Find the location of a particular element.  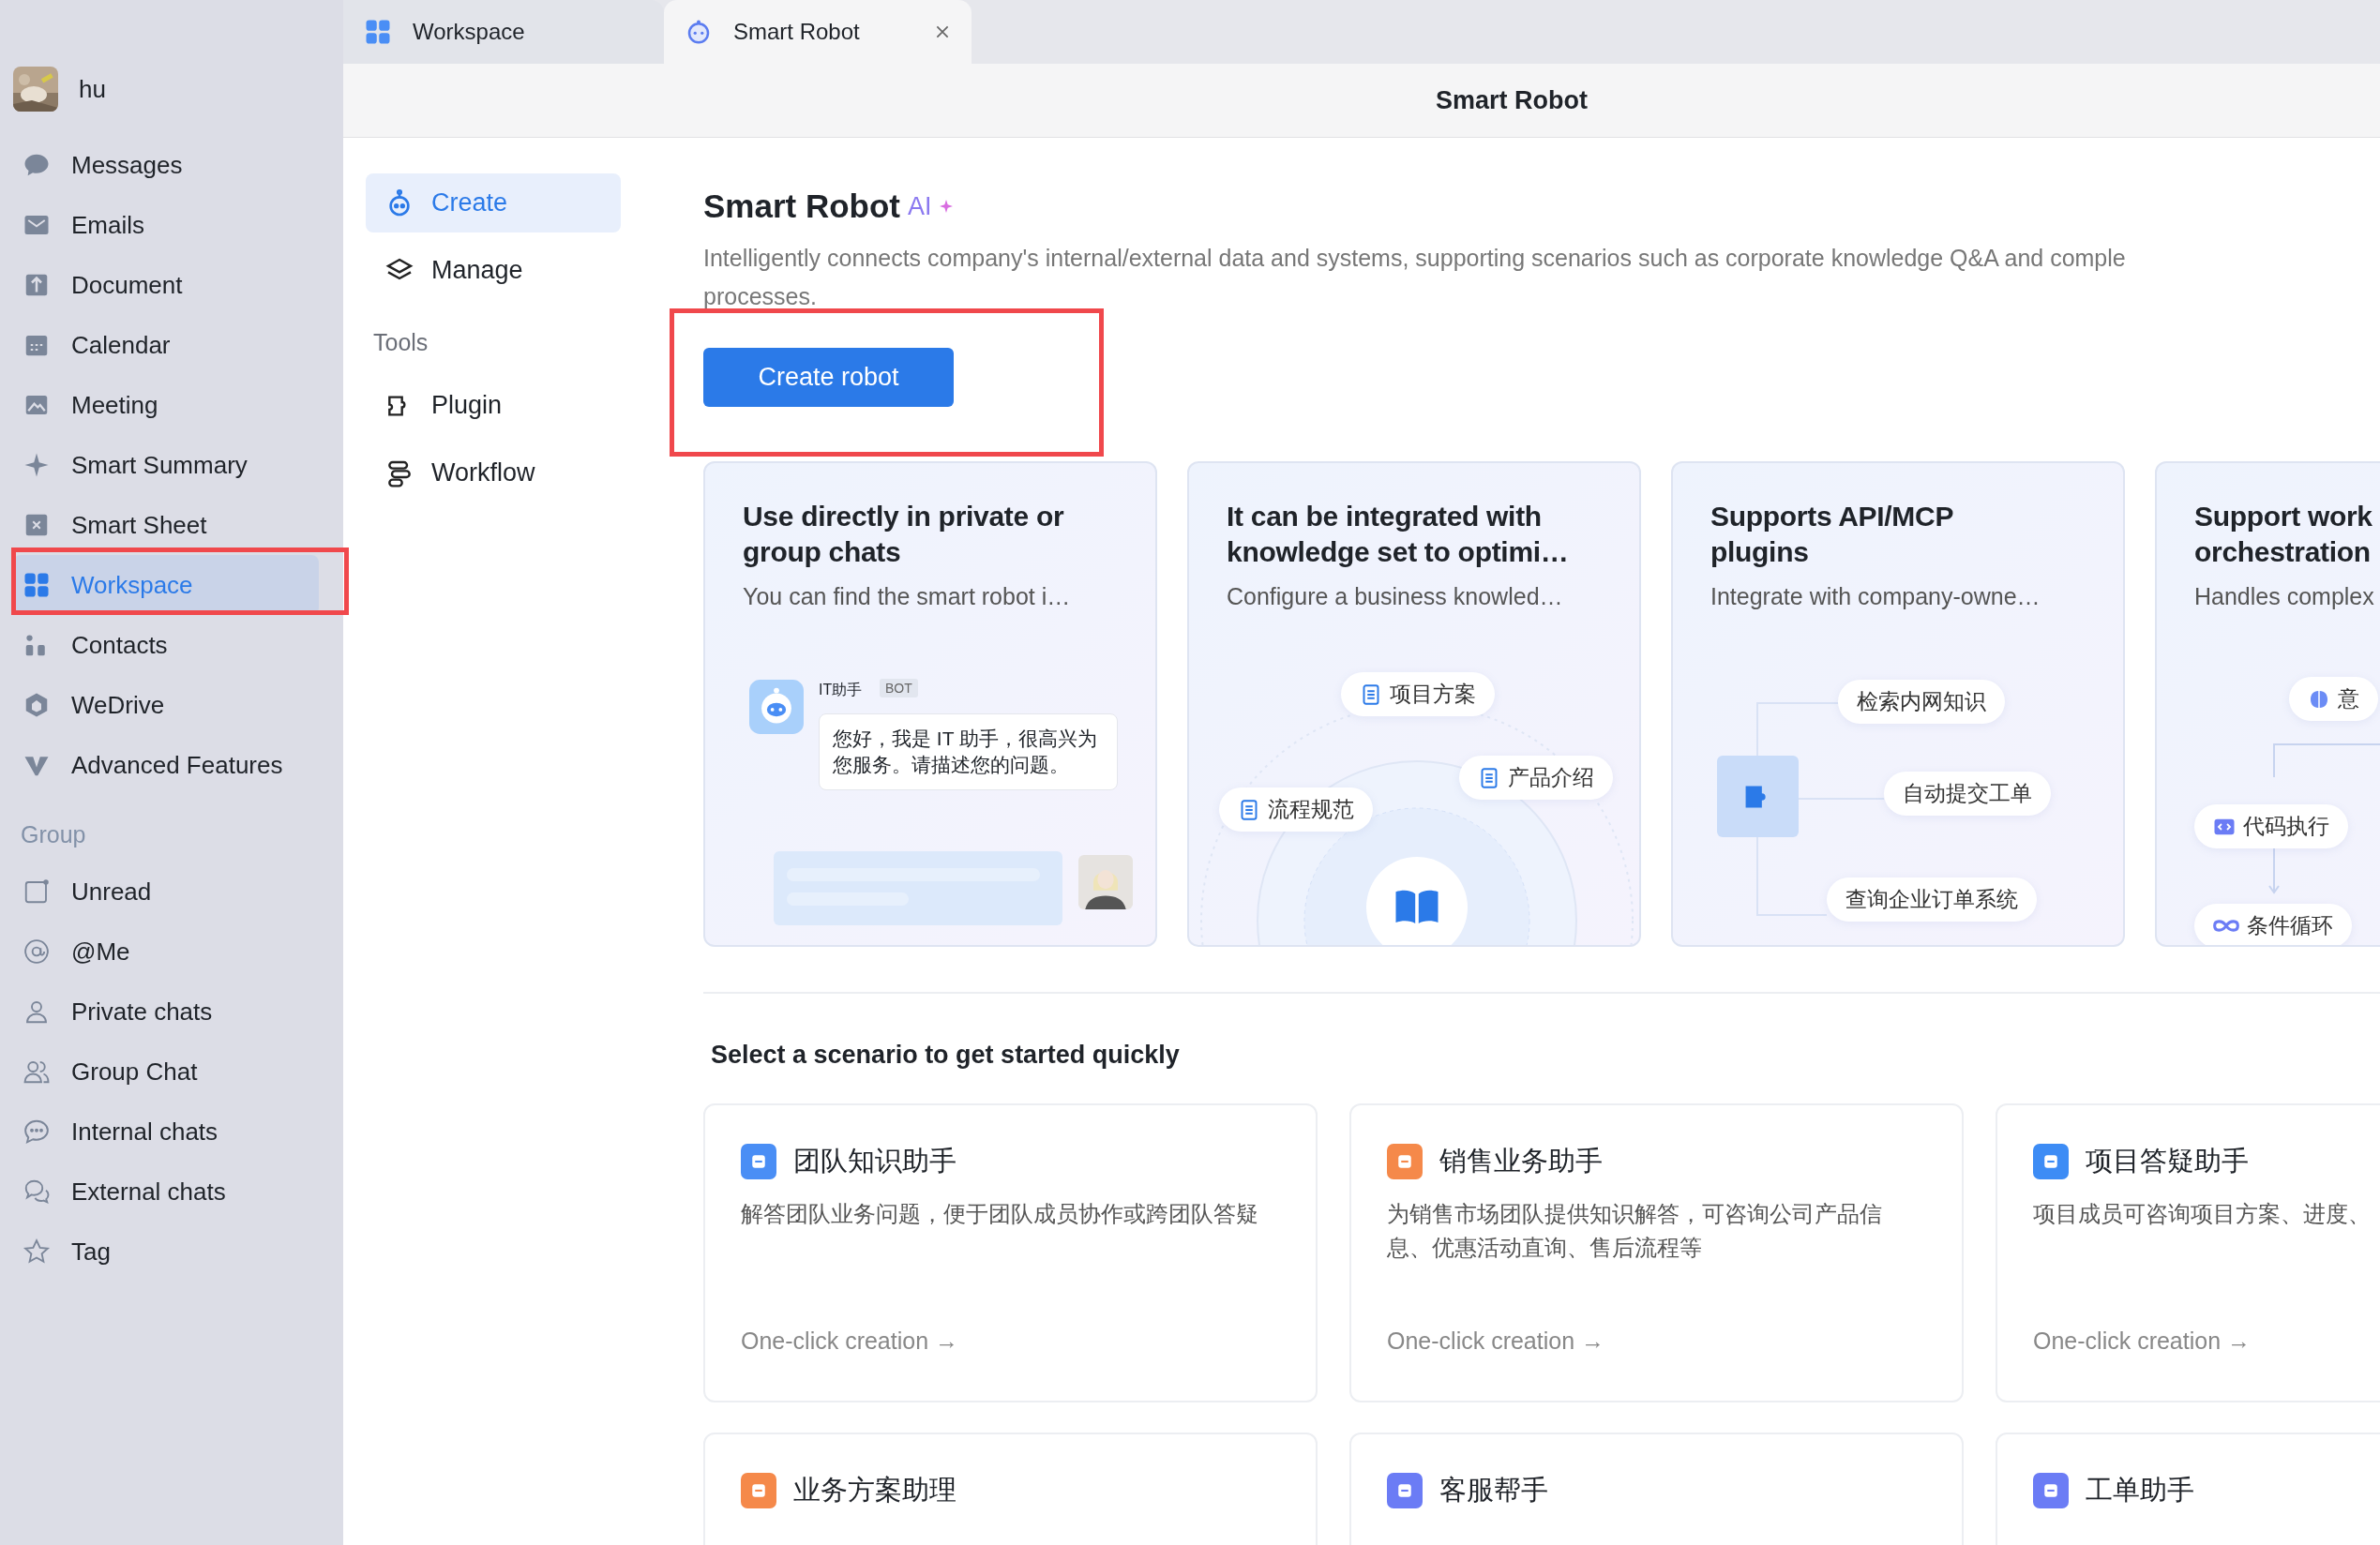

section-title: Smart Robot is located at coordinates (801, 206).